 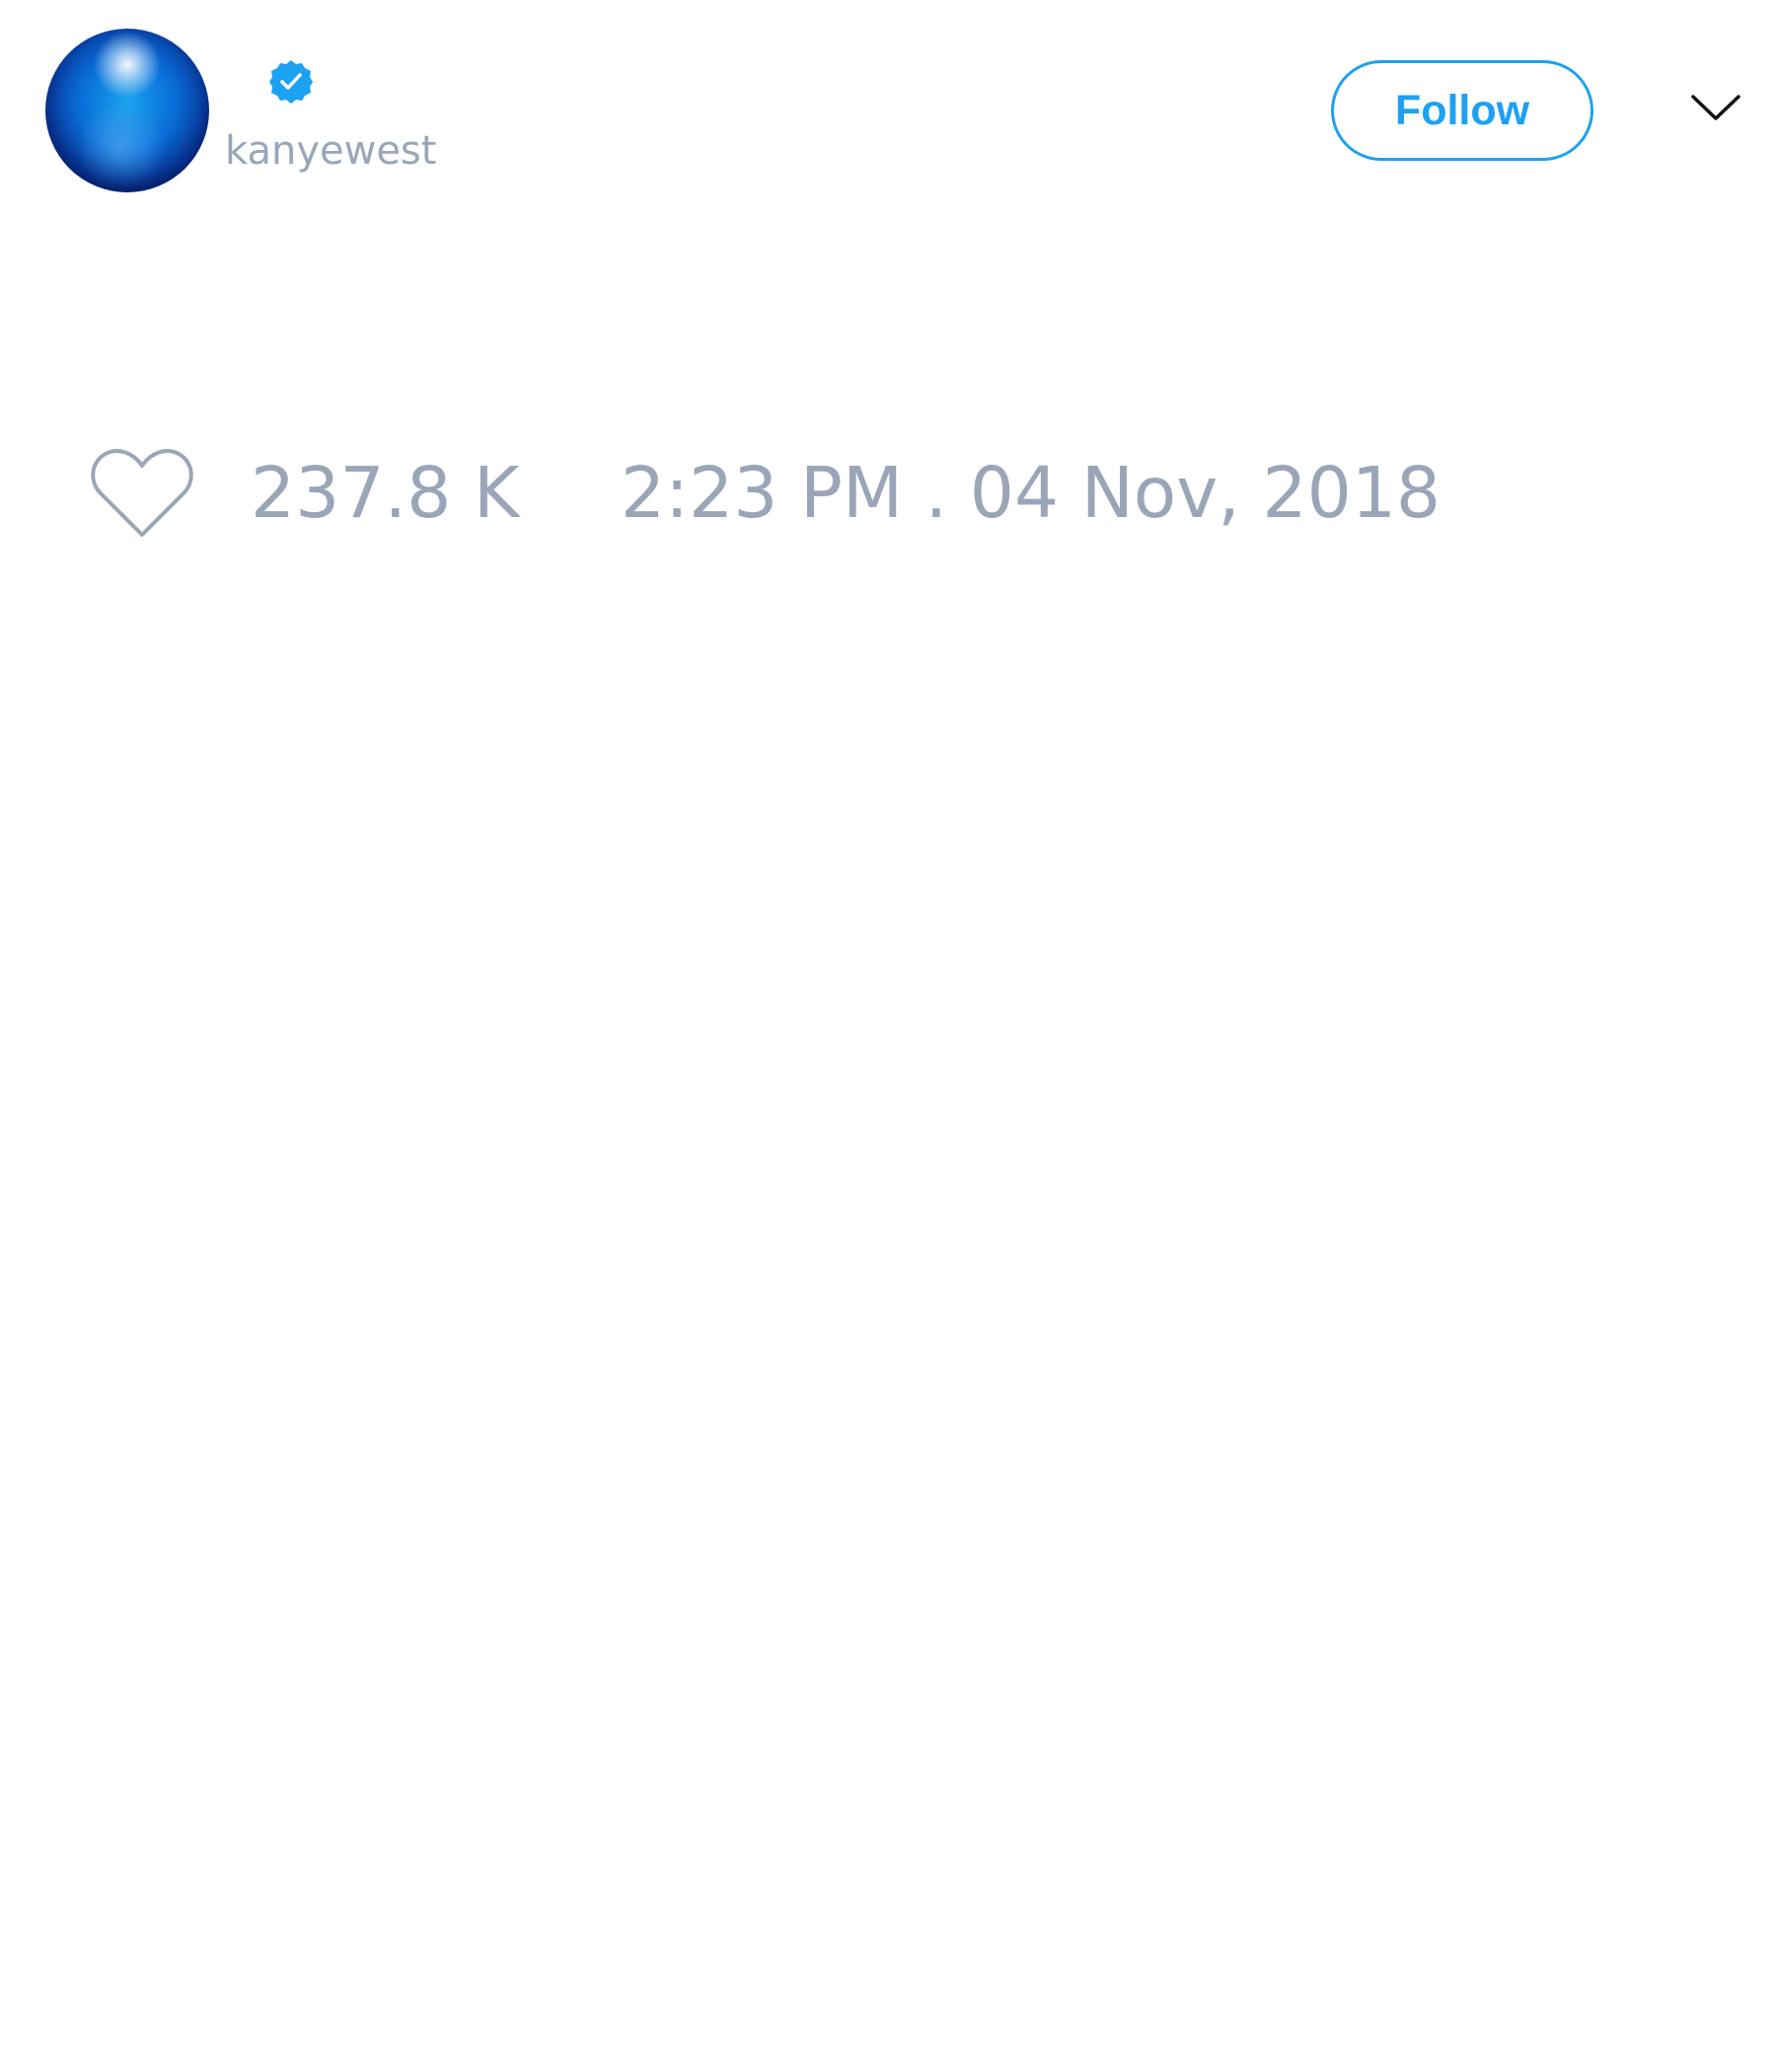 What do you see at coordinates (291, 82) in the screenshot?
I see `verified-badge-icon` at bounding box center [291, 82].